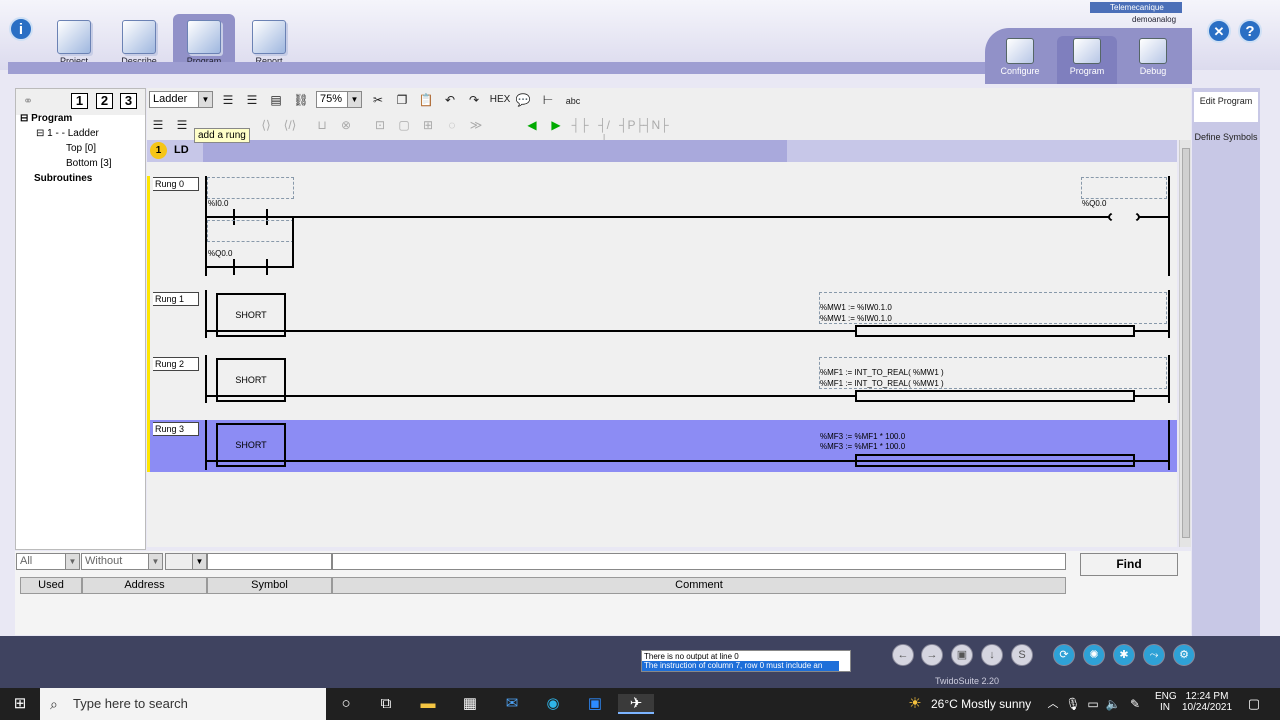  What do you see at coordinates (144, 585) in the screenshot?
I see `column-address: Address` at bounding box center [144, 585].